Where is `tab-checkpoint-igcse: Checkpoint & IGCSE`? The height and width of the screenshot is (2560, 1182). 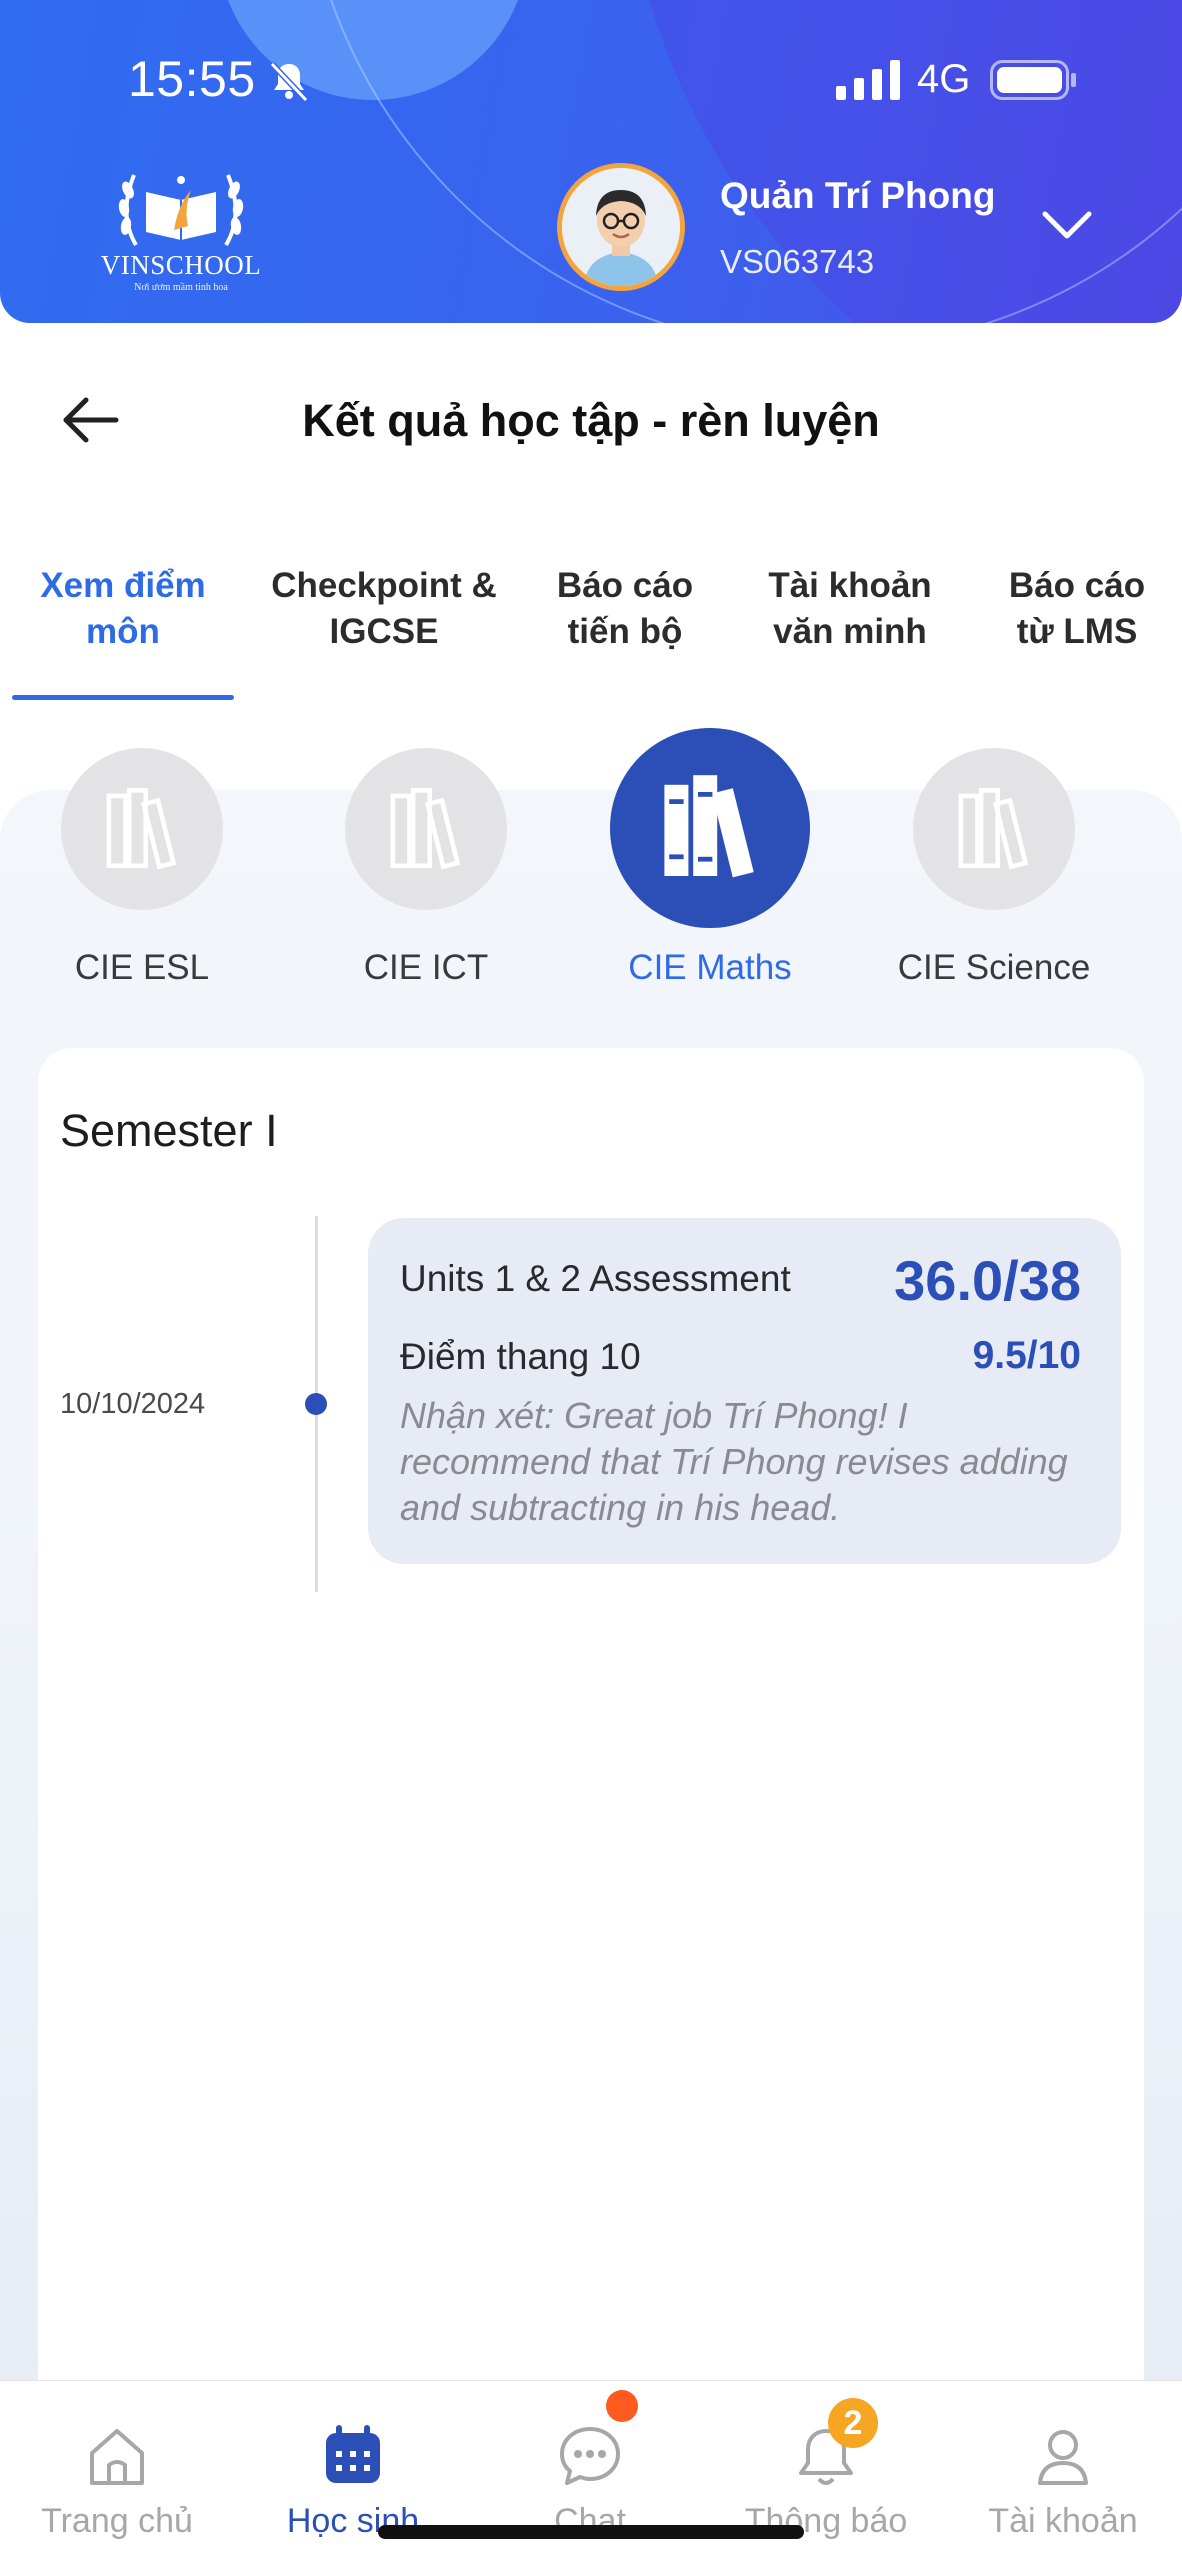 tab-checkpoint-igcse: Checkpoint & IGCSE is located at coordinates (384, 609).